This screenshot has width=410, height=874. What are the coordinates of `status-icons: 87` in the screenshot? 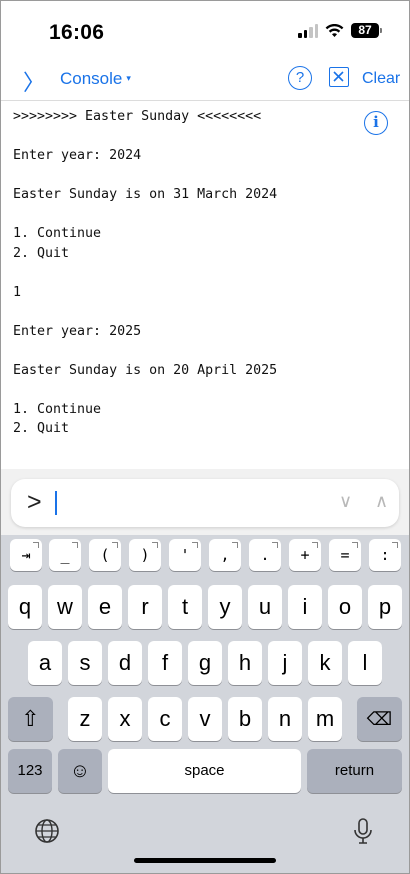 It's located at (340, 30).